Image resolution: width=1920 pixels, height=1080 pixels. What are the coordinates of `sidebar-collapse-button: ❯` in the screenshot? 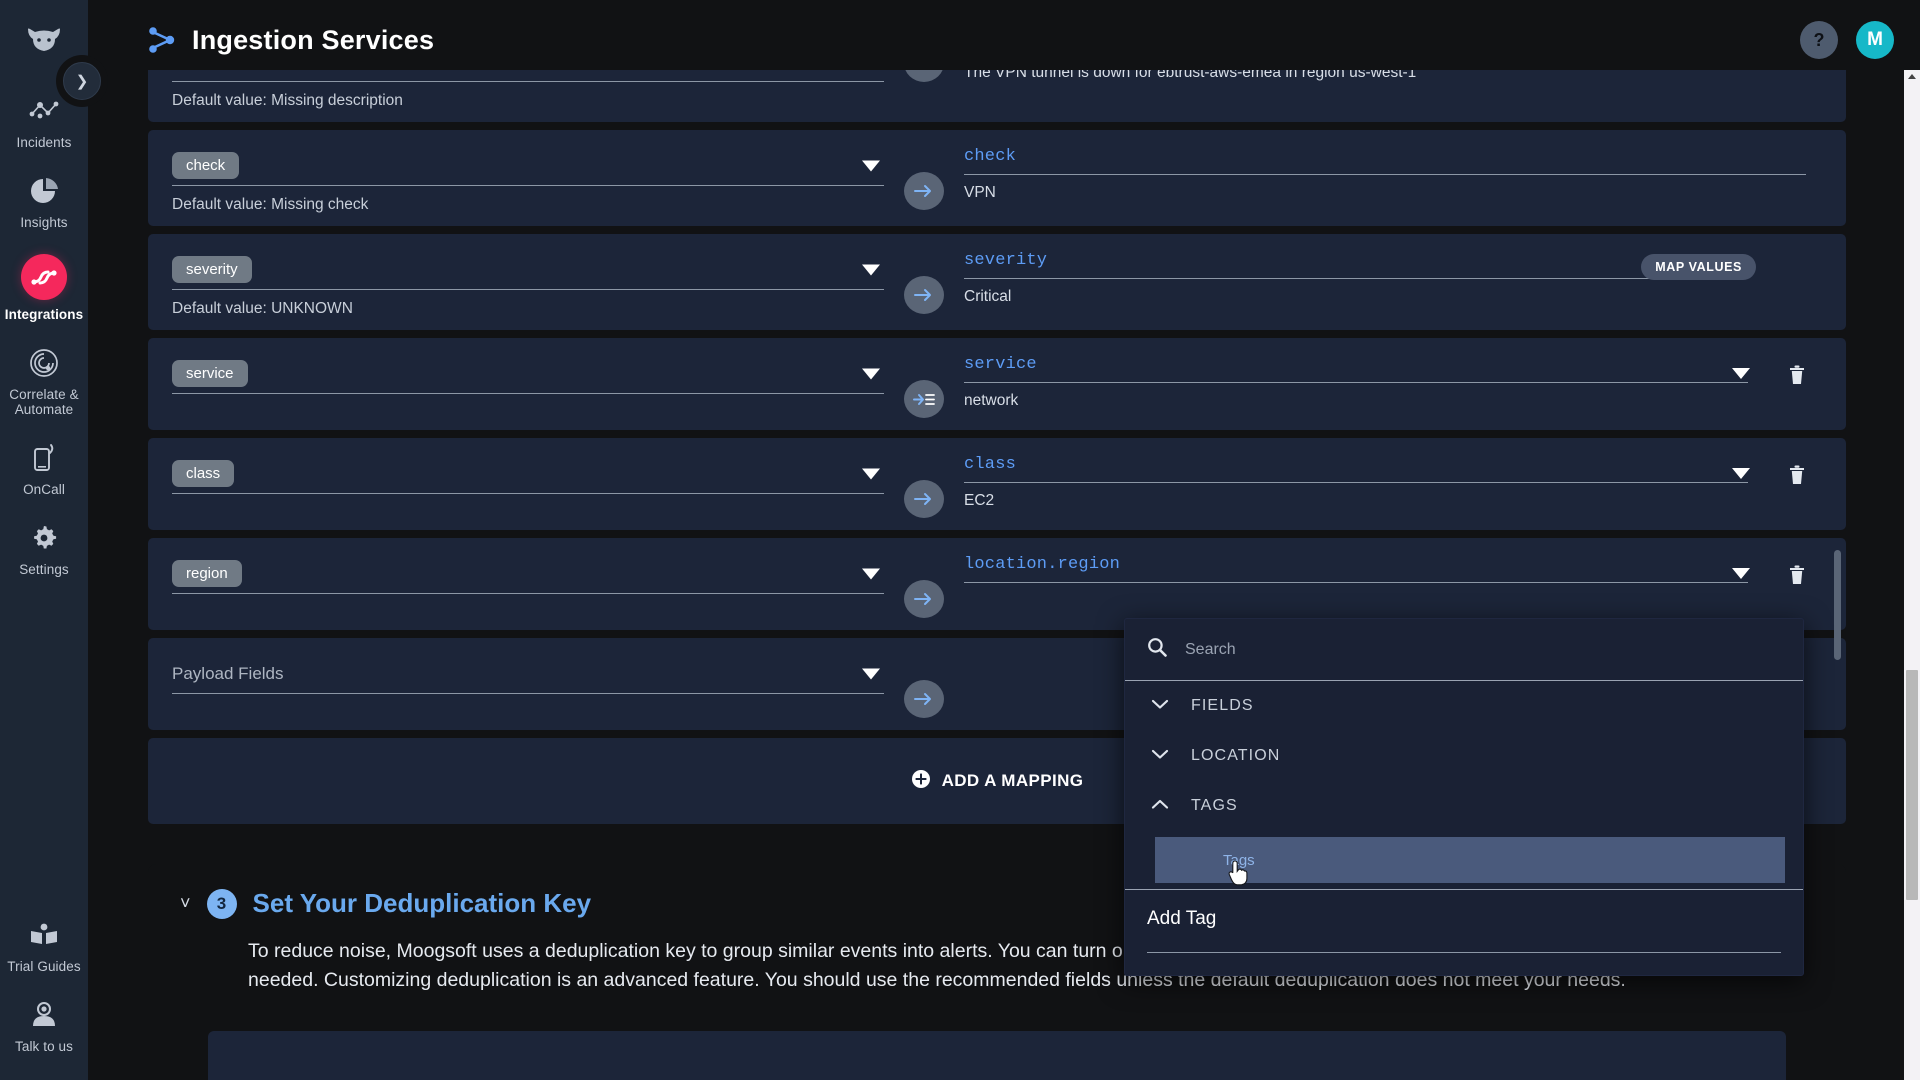 It's located at (82, 81).